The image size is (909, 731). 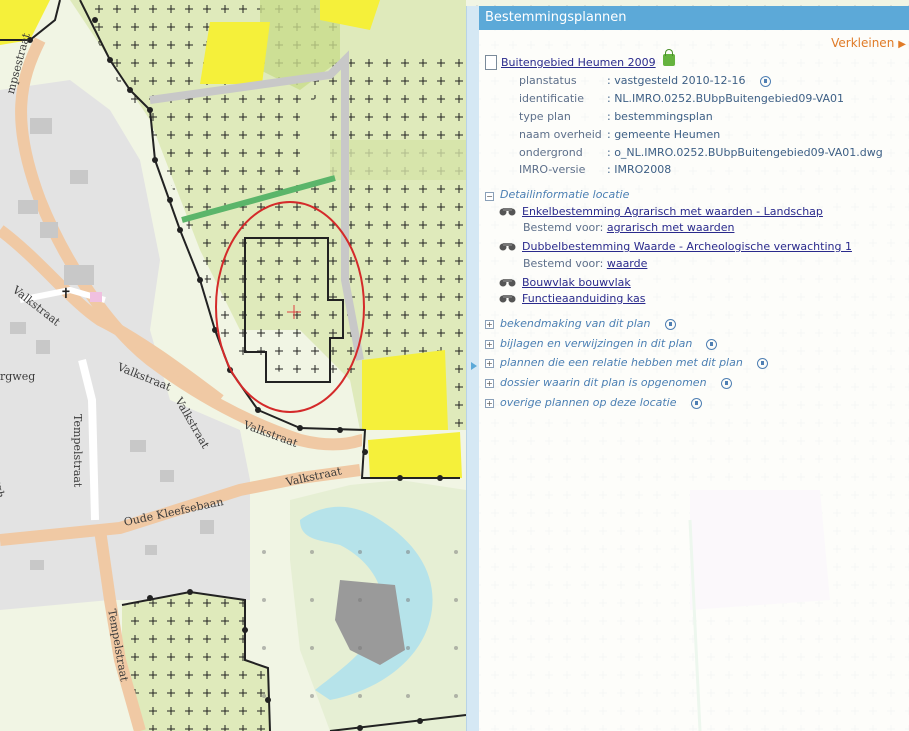 I want to click on section-bekendmaking: bekendmaking van dit plan, so click(x=588, y=323).